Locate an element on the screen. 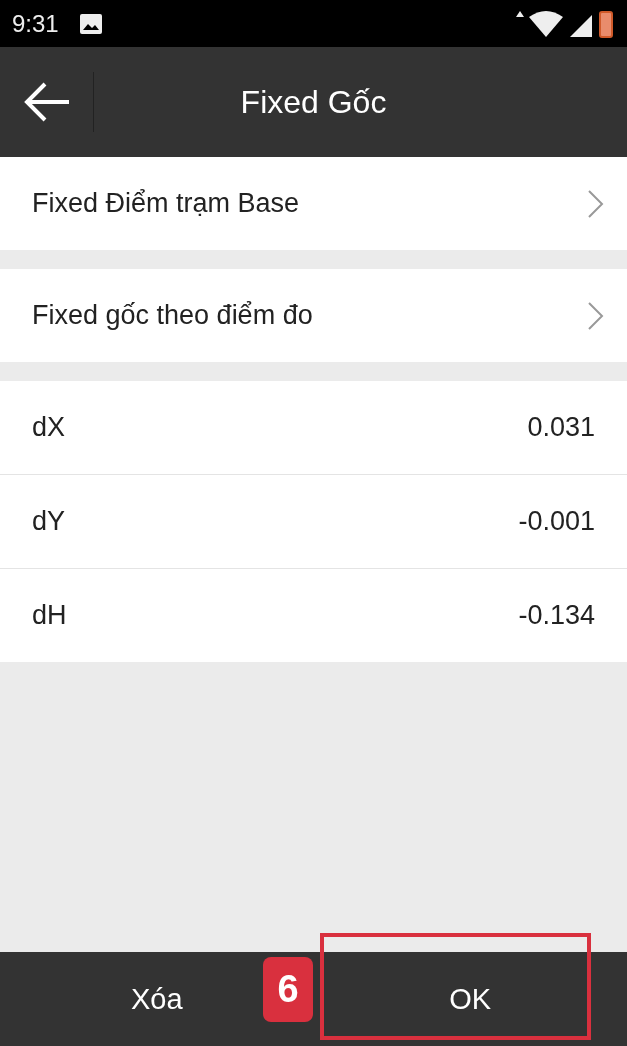  image-icon is located at coordinates (90, 23).